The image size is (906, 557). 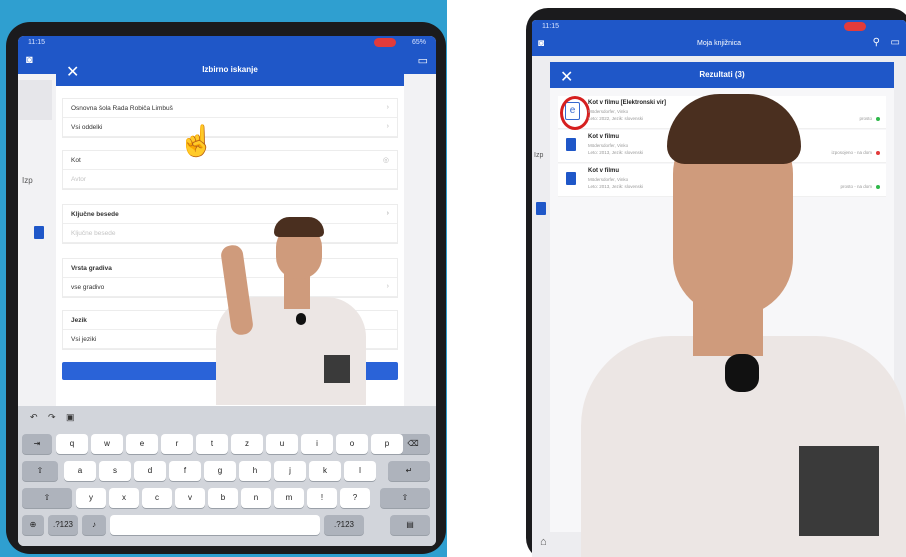 I want to click on key-8: l, so click(x=360, y=471).